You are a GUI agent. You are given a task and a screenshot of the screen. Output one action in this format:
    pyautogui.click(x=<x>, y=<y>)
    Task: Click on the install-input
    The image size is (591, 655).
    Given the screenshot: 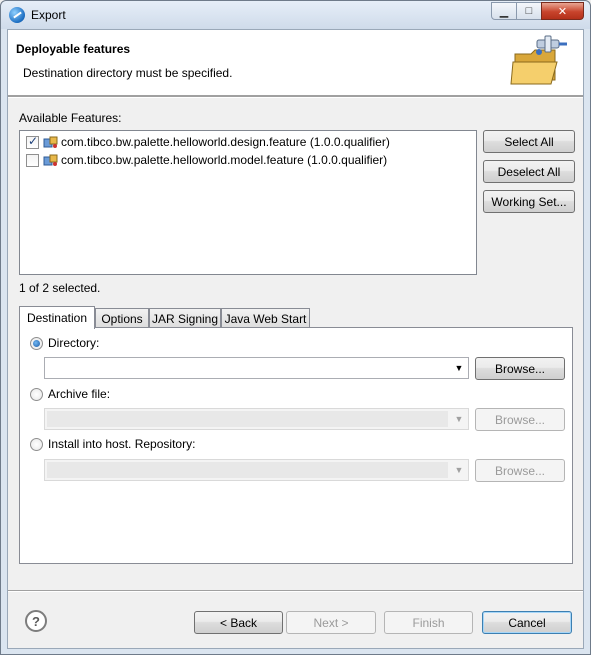 What is the action you would take?
    pyautogui.click(x=247, y=470)
    